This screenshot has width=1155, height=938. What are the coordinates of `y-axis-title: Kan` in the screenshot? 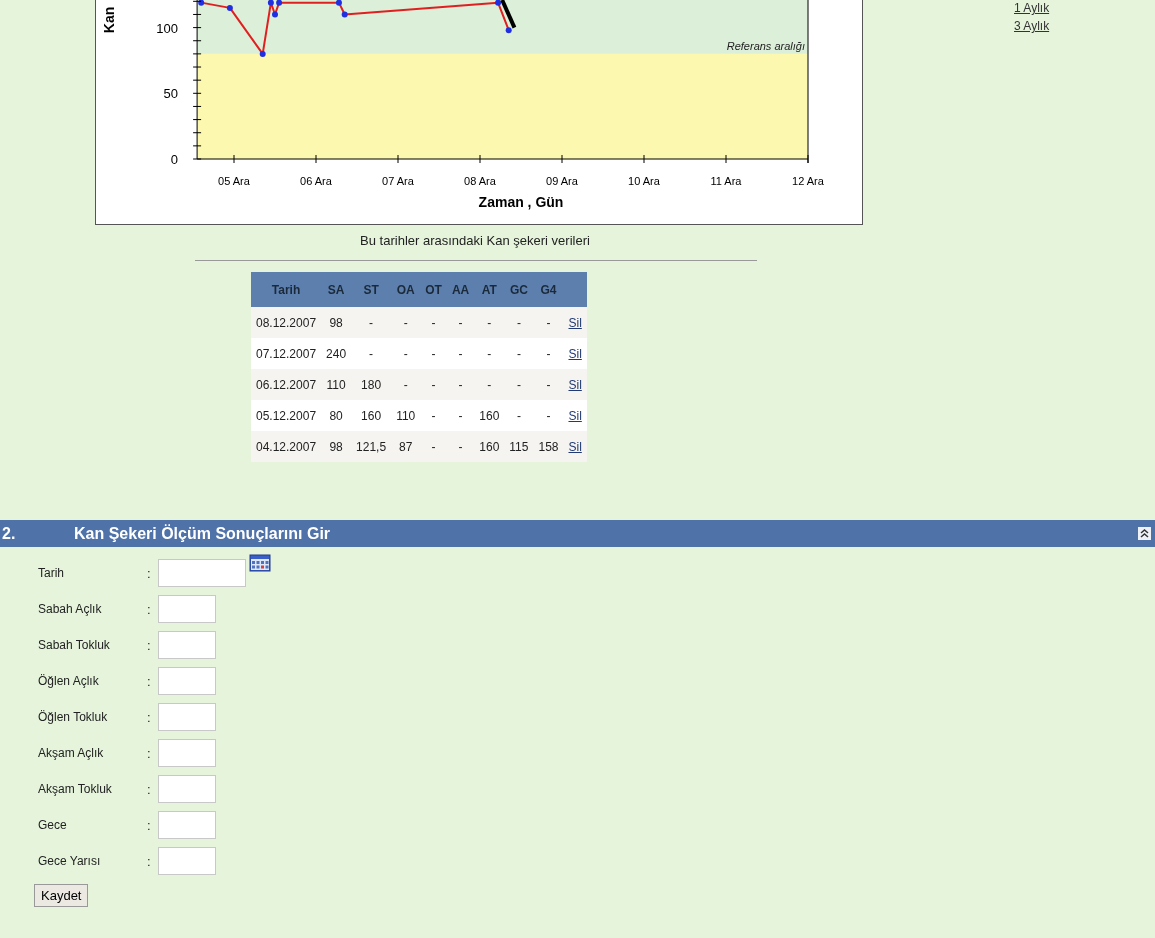 It's located at (109, 20).